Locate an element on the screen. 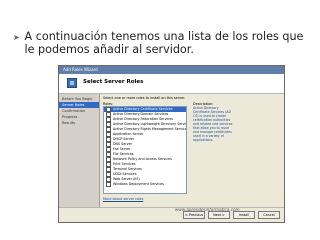 This screenshot has height=240, width=320. role-label: Windows Deployment Services is located at coordinates (138, 184).